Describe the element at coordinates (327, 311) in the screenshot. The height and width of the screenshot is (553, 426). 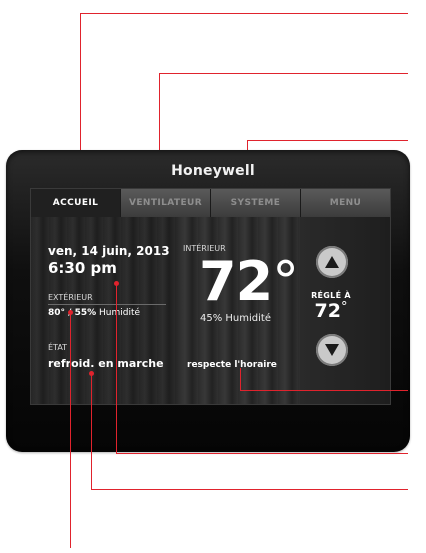
I see `setpoint-number: 72` at that location.